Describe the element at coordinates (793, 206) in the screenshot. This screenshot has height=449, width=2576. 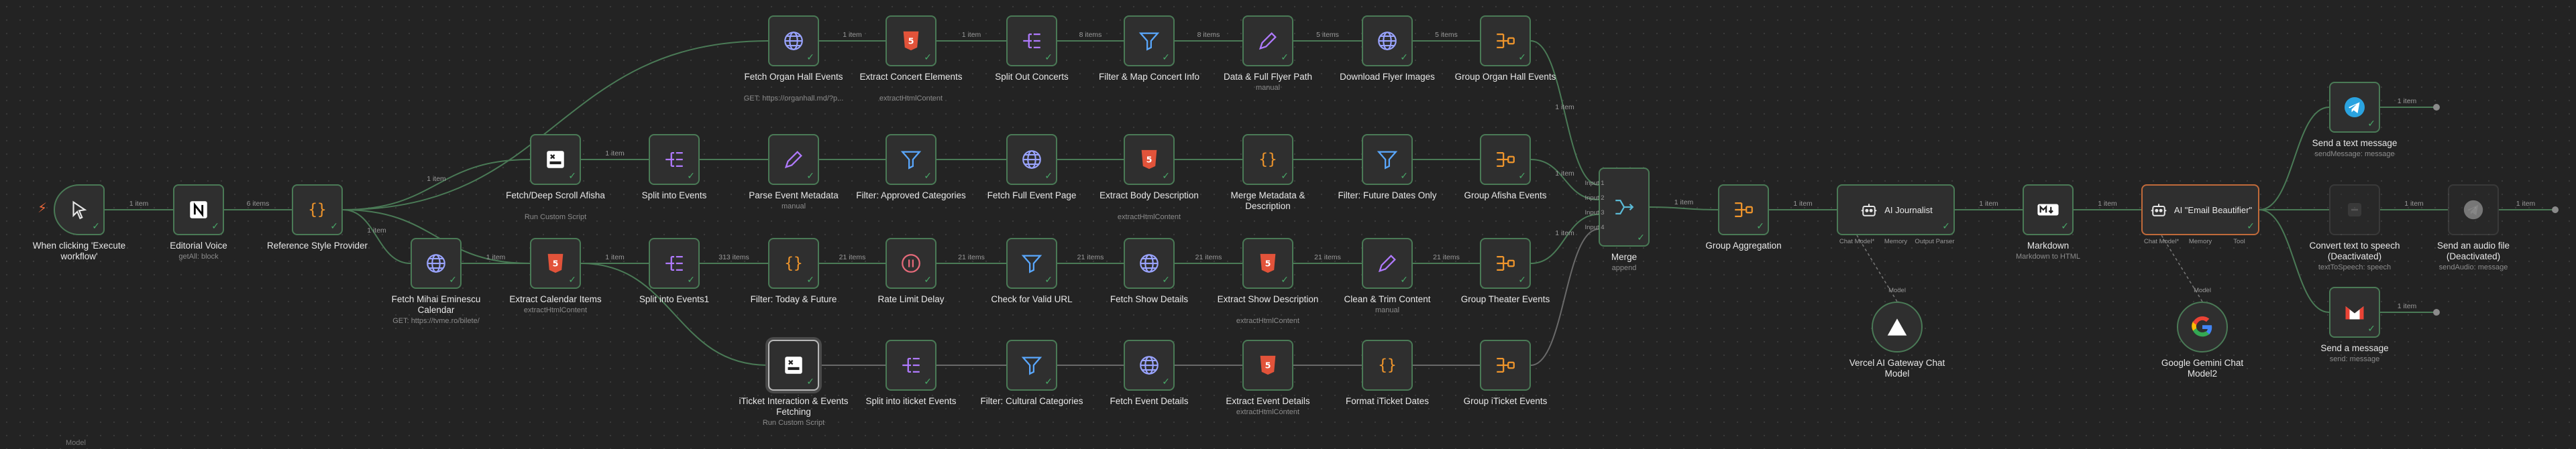
I see `node-subtitle: manual` at that location.